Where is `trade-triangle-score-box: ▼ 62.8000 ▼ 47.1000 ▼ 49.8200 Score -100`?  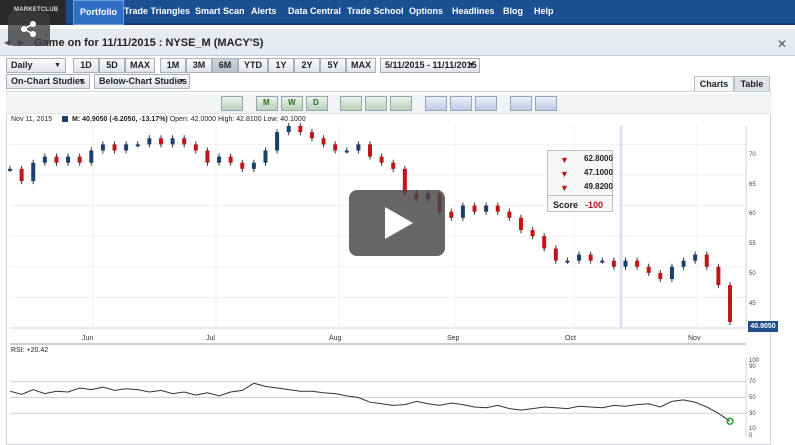 trade-triangle-score-box: ▼ 62.8000 ▼ 47.1000 ▼ 49.8200 Score -100 is located at coordinates (580, 181).